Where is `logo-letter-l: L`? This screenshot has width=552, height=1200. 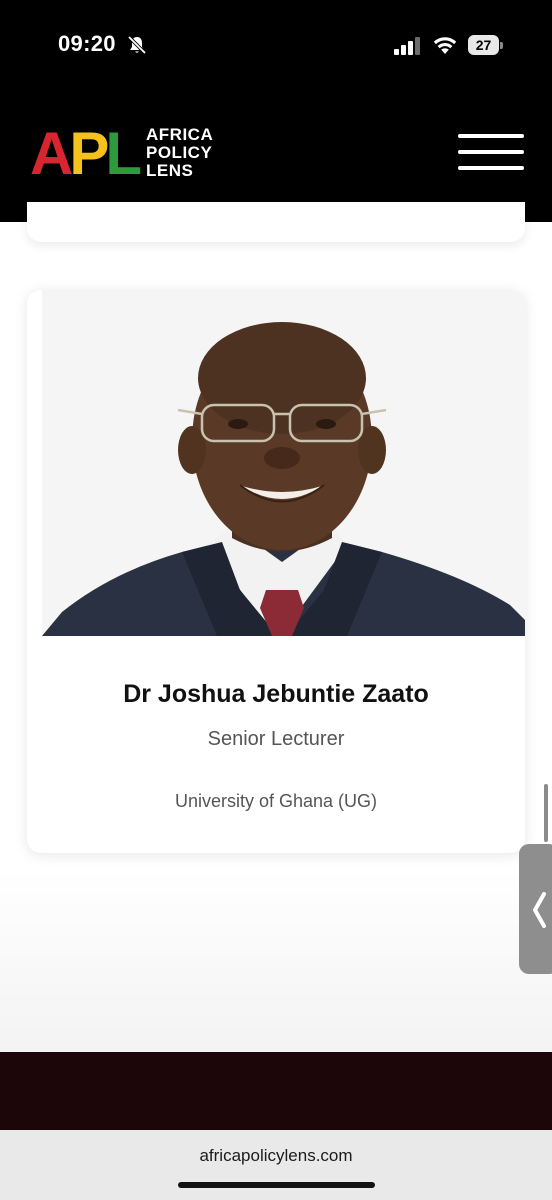
logo-letter-l: L is located at coordinates (123, 153).